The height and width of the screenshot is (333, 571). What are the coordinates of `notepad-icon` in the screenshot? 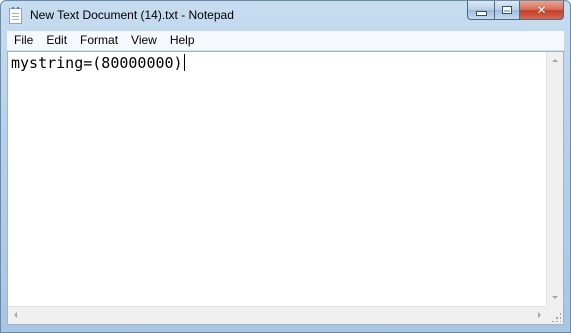 It's located at (15, 15).